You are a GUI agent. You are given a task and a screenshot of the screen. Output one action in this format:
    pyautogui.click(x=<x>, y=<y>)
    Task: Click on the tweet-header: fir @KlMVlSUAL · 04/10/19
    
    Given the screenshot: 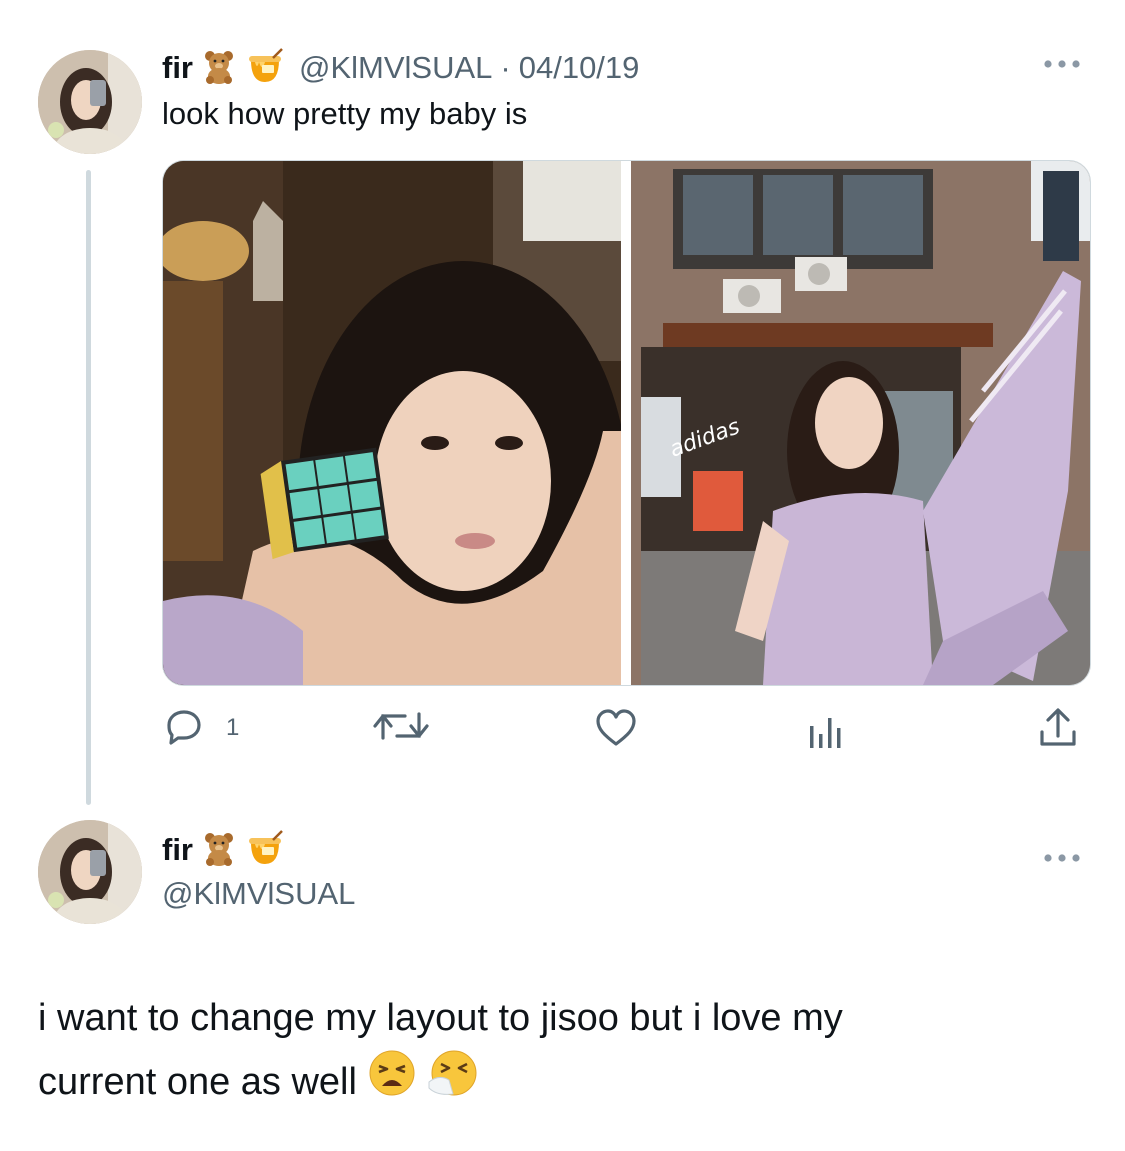 What is the action you would take?
    pyautogui.click(x=400, y=68)
    